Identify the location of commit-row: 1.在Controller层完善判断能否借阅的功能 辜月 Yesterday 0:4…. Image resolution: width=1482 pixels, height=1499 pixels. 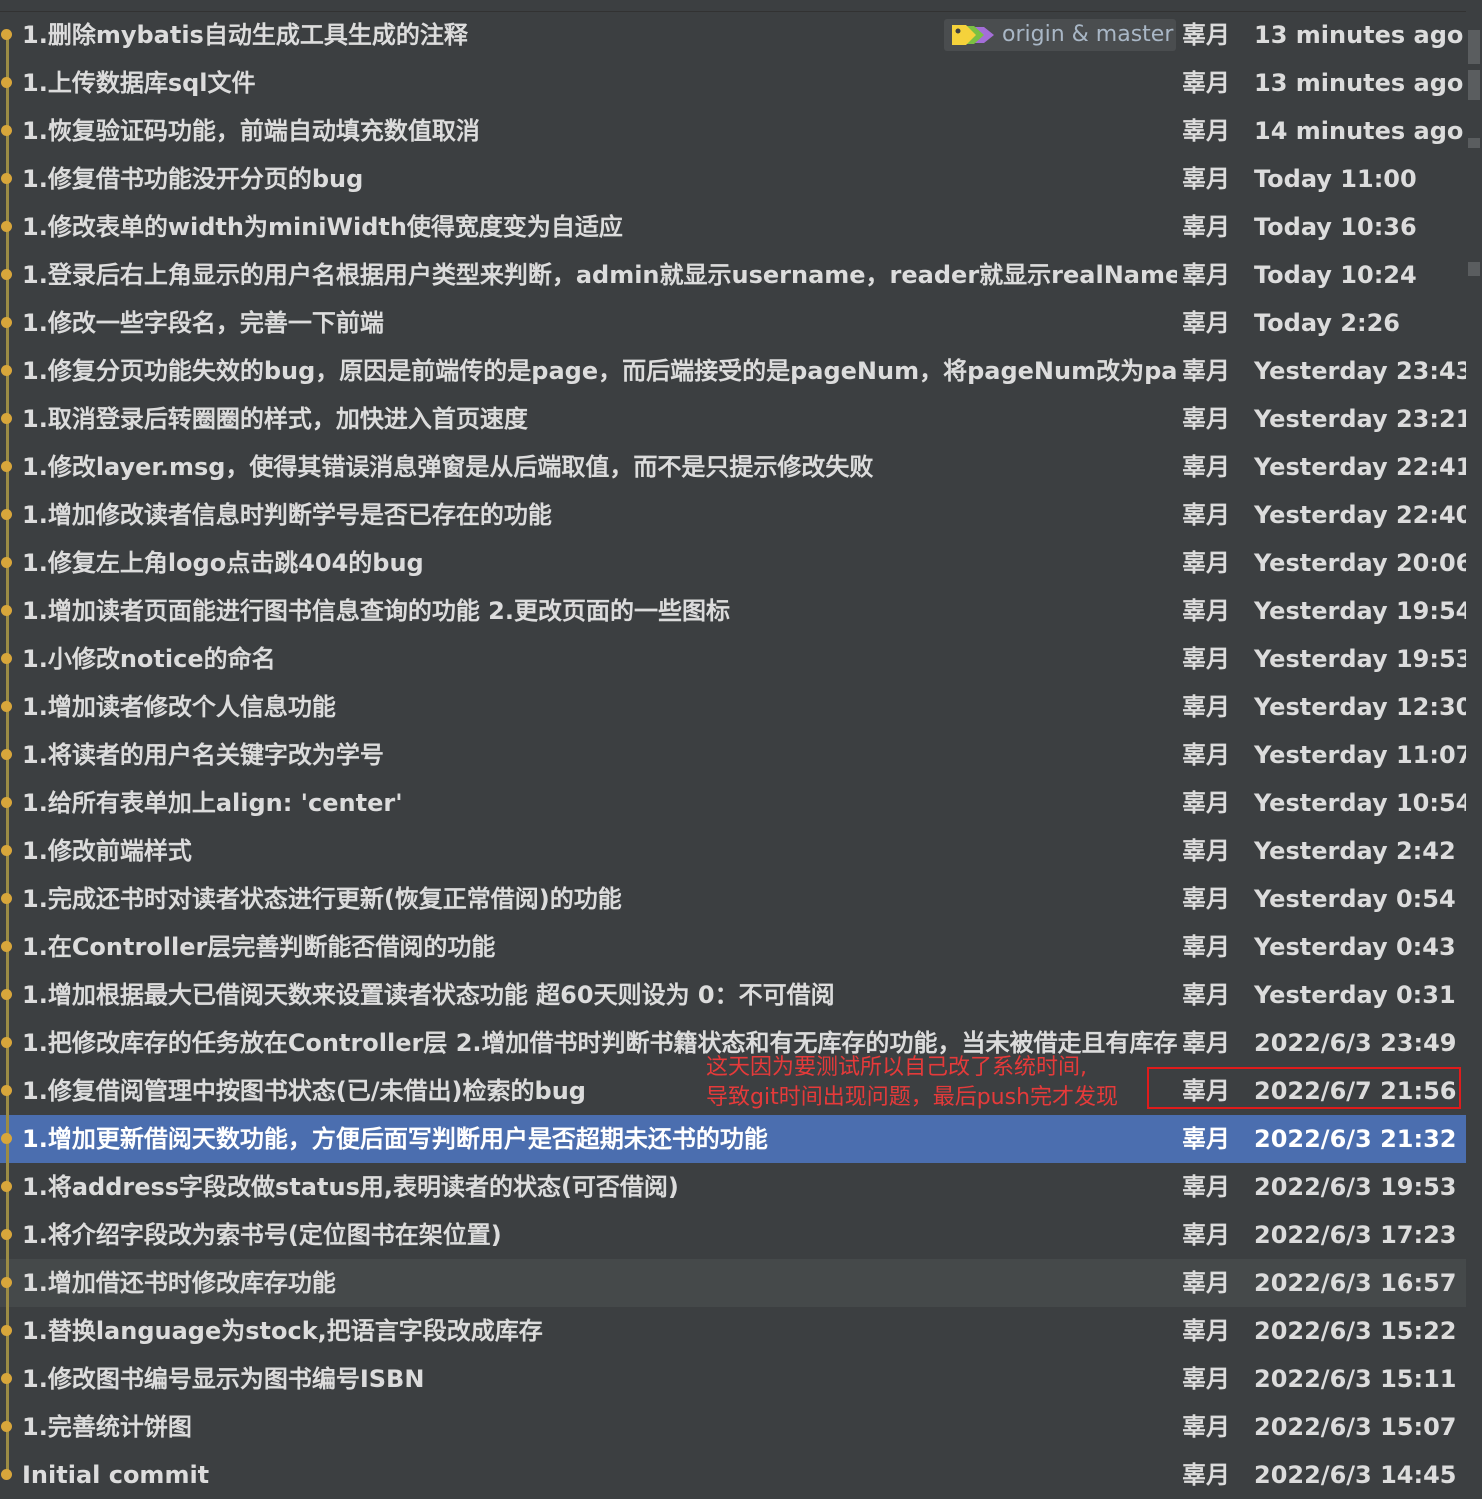
(733, 947).